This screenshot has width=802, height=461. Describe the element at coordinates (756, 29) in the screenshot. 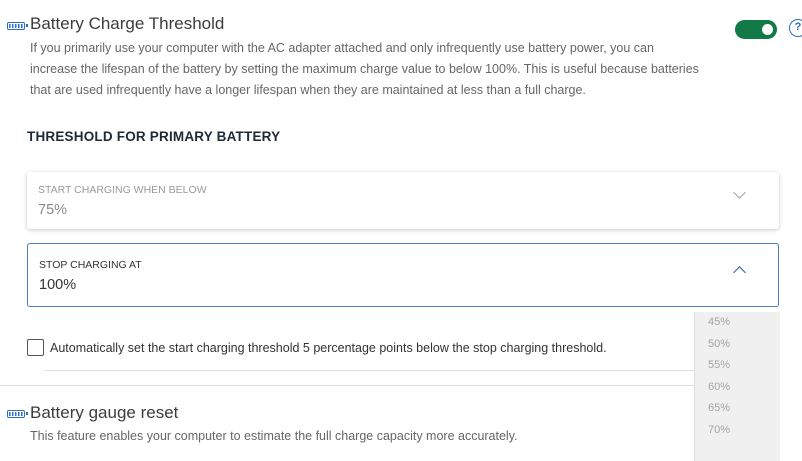

I see `threshold-toggle` at that location.